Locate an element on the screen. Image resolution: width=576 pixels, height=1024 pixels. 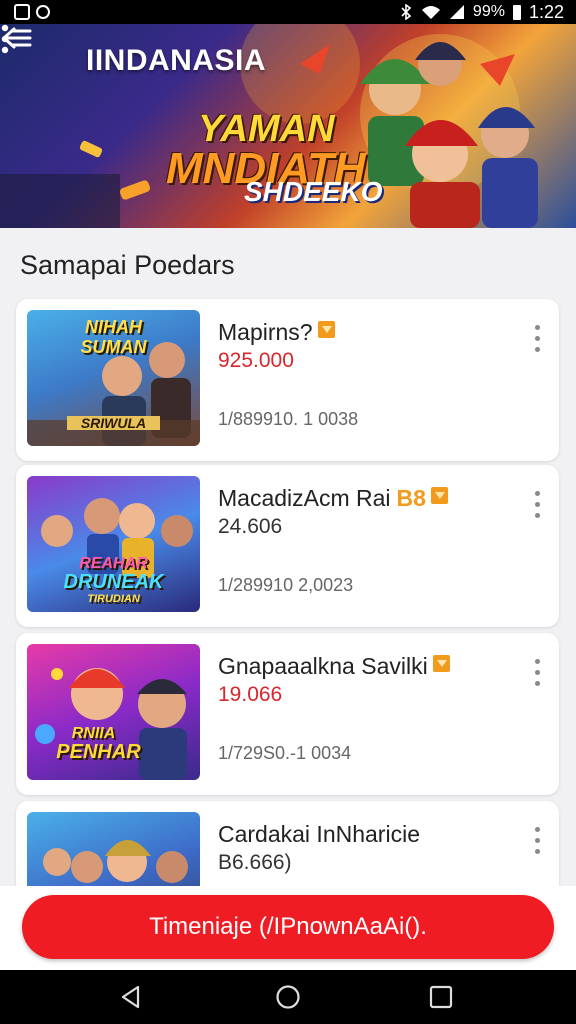
system-icons: 99% 1:22 is located at coordinates (481, 12).